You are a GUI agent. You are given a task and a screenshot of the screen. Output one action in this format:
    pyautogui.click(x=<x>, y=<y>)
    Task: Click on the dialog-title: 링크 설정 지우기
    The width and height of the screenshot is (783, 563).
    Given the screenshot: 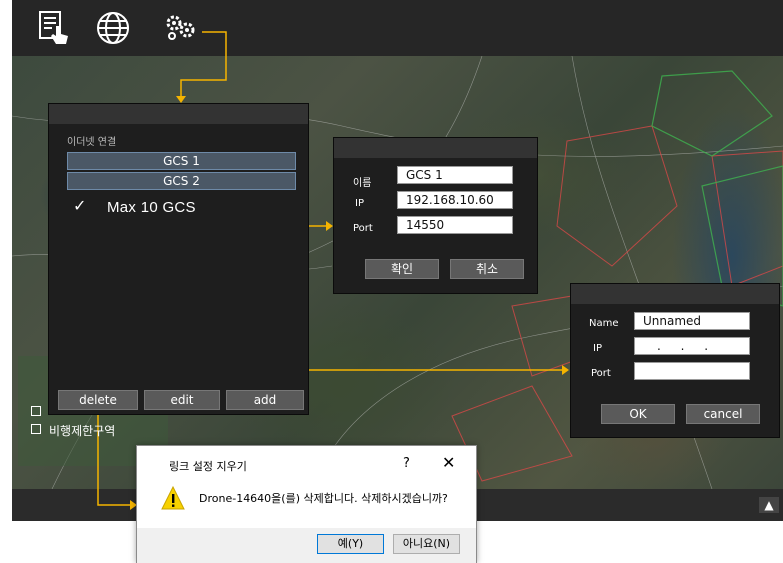 What is the action you would take?
    pyautogui.click(x=208, y=466)
    